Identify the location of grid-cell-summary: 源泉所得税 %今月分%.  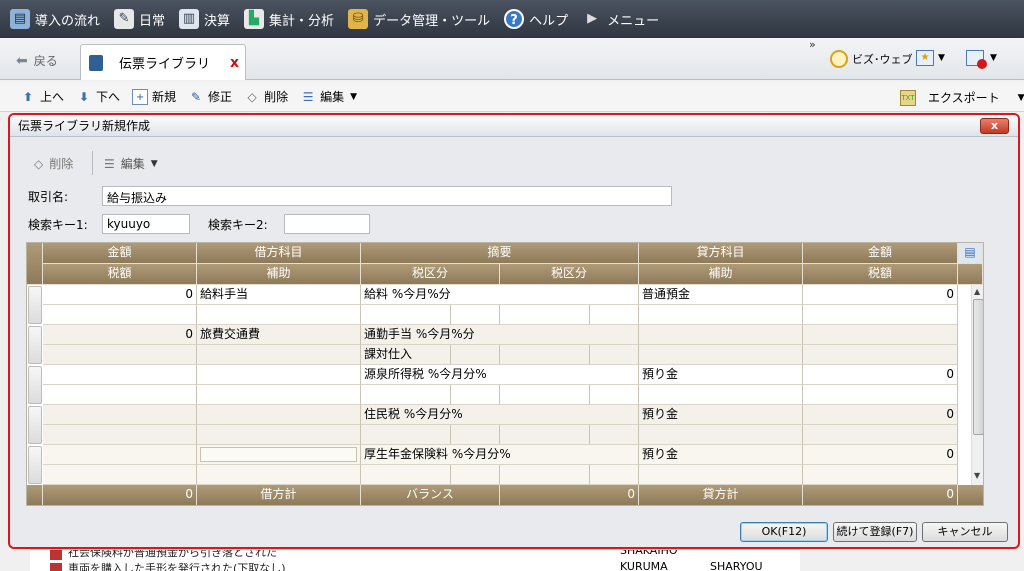
(500, 375).